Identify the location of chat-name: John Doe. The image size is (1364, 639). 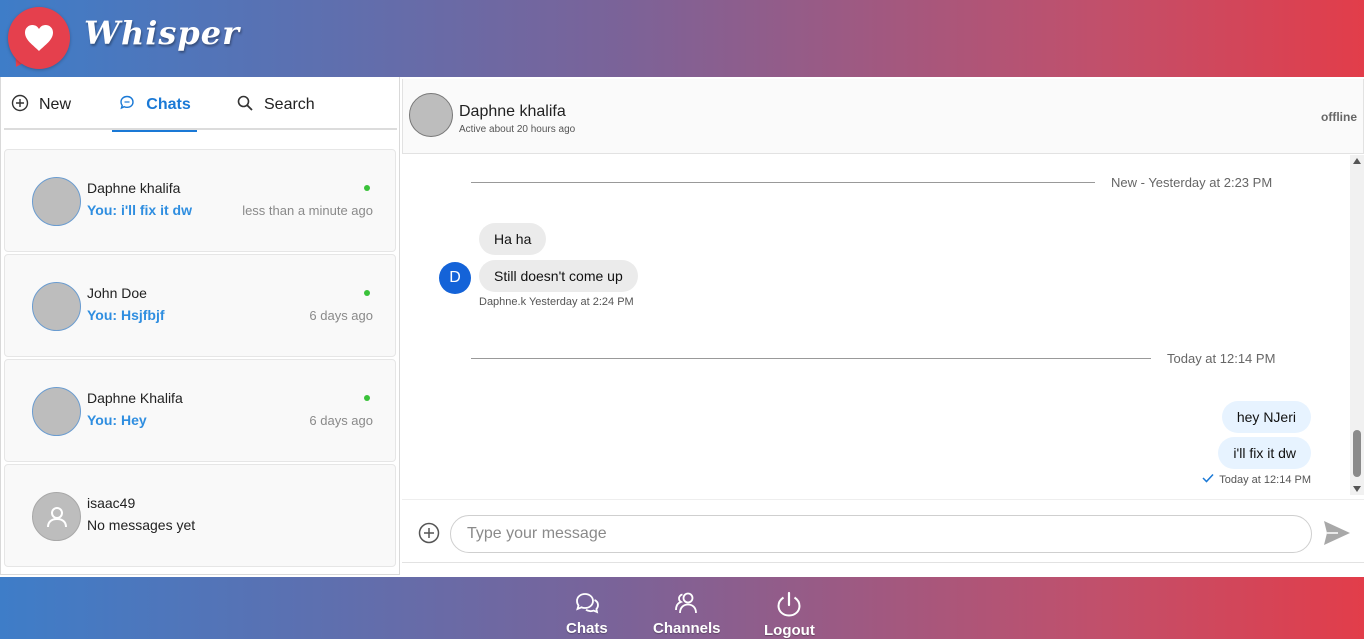
(117, 293).